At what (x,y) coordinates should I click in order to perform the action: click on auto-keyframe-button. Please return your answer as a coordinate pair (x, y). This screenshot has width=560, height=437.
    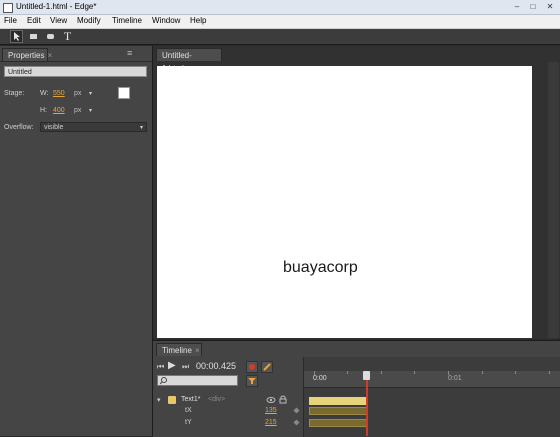
    Looking at the image, I should click on (252, 367).